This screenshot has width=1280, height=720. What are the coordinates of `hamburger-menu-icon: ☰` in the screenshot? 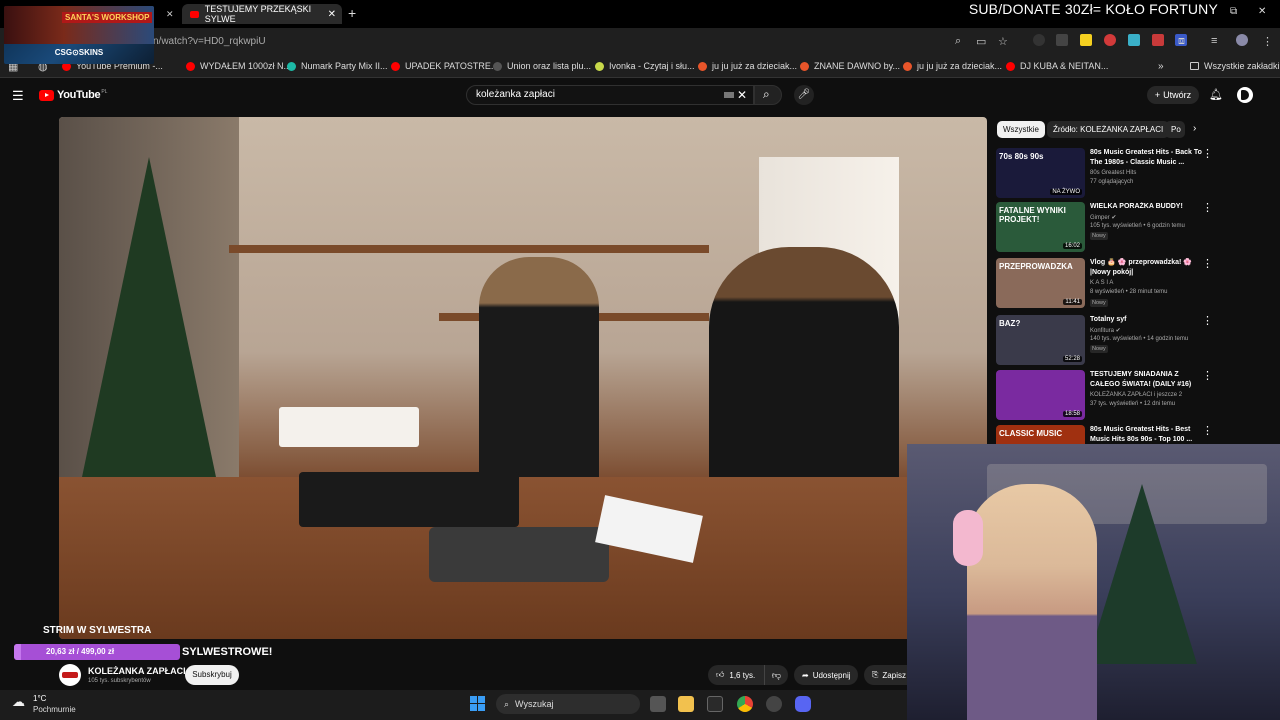 It's located at (18, 96).